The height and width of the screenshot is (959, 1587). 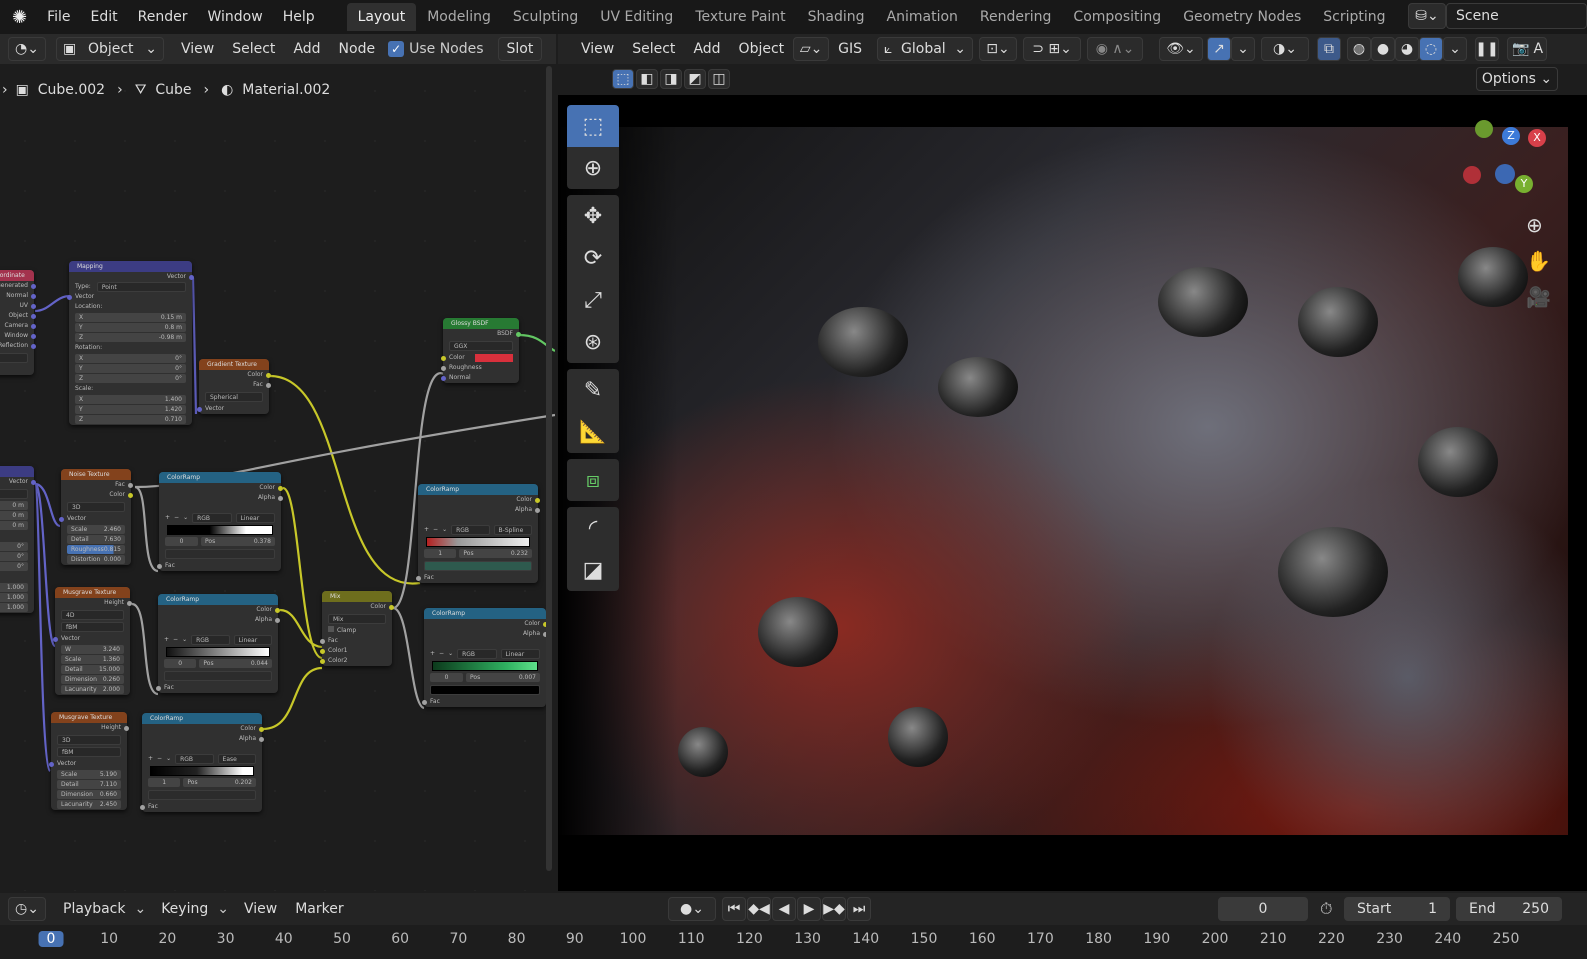 What do you see at coordinates (1407, 49) in the screenshot?
I see `shading-material-icon: ◕` at bounding box center [1407, 49].